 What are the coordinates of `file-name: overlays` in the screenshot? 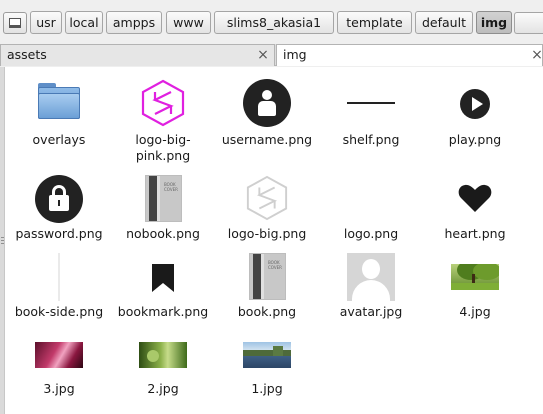 It's located at (59, 139).